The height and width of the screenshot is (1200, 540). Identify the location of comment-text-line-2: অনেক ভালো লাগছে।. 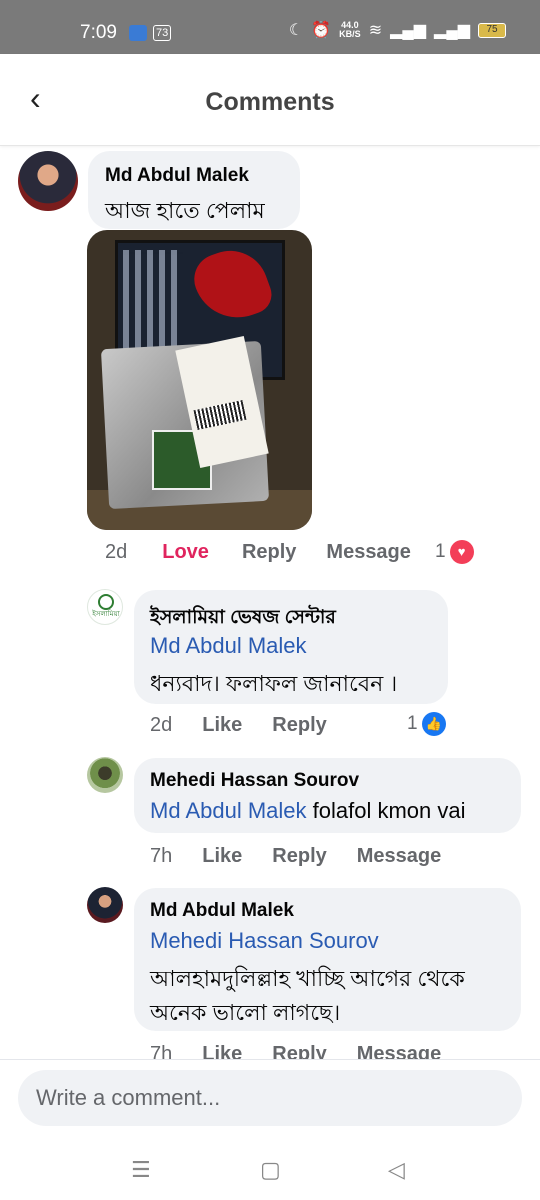
(245, 1012).